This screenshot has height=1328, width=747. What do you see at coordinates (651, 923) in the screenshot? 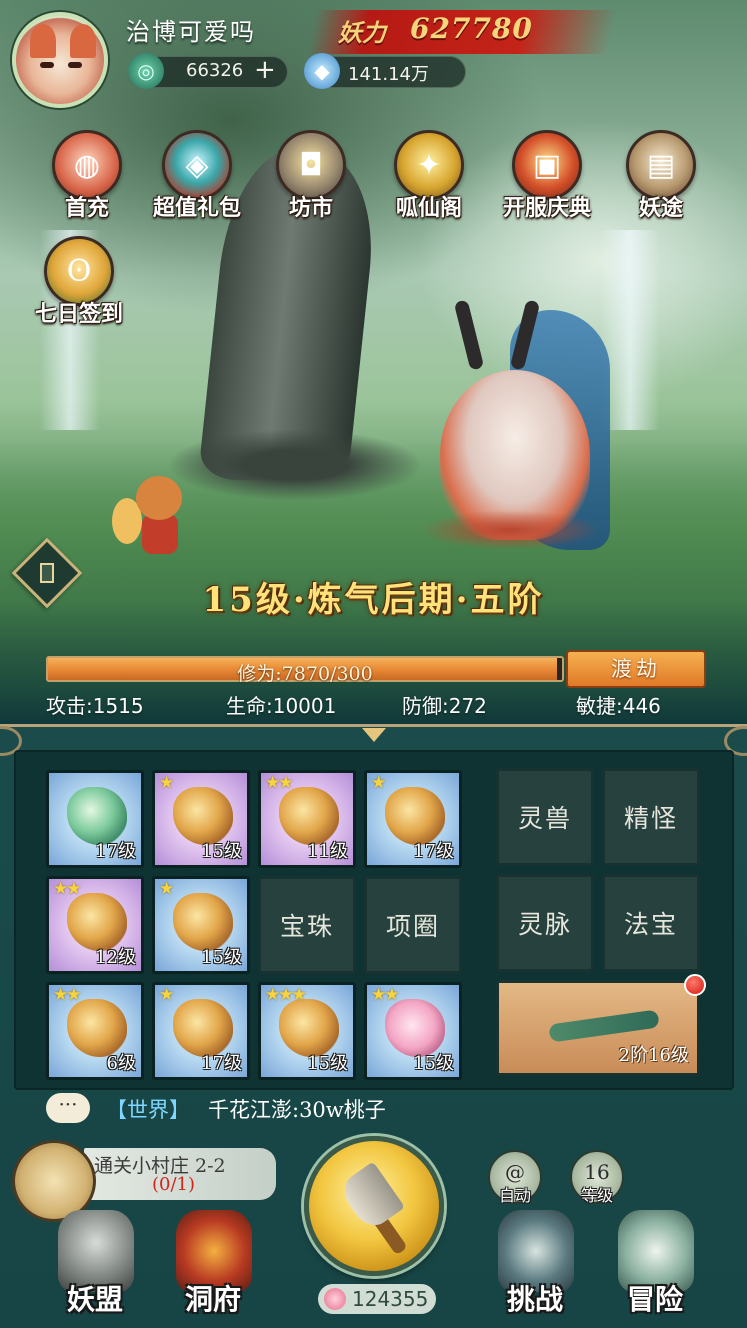
I see `magic-treasure-button: 法宝` at bounding box center [651, 923].